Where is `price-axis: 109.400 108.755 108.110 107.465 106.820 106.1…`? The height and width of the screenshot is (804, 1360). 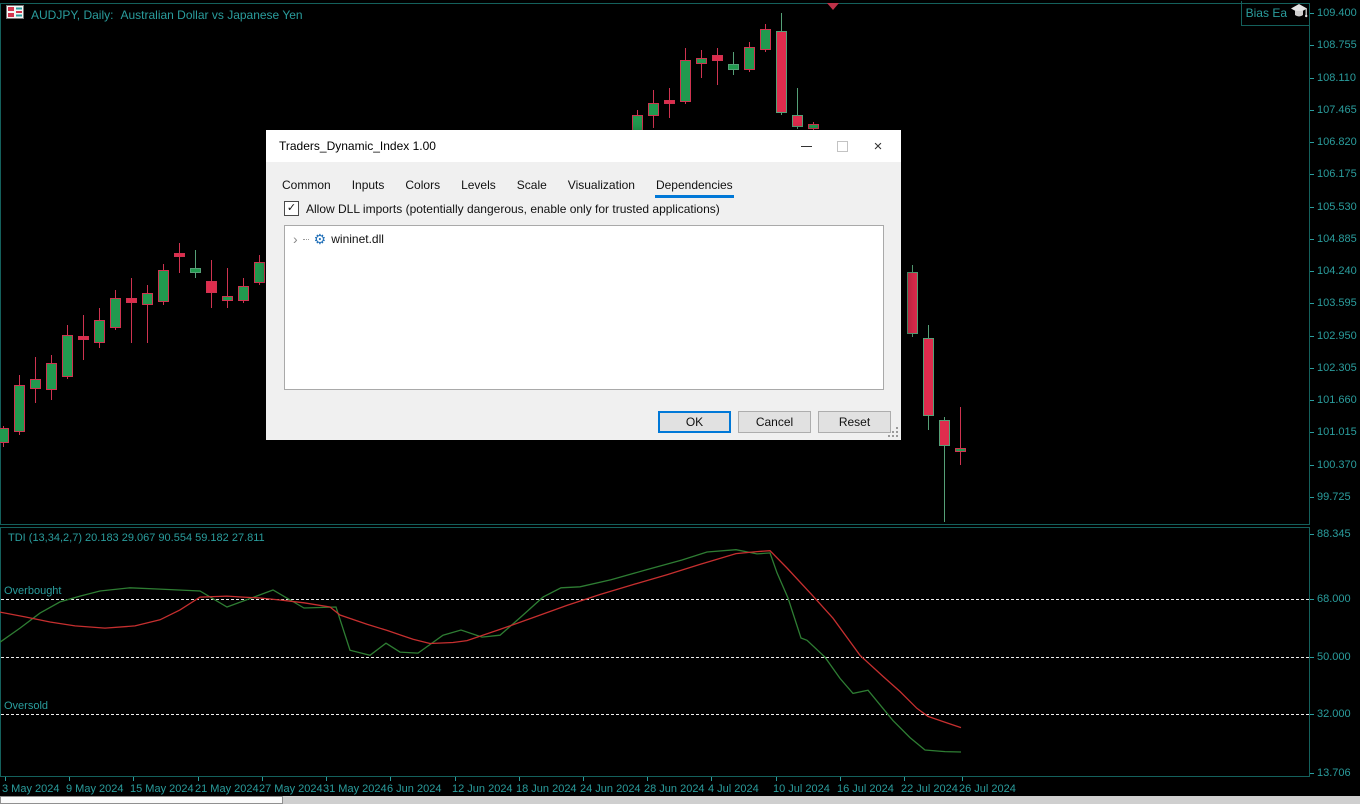
price-axis: 109.400 108.755 108.110 107.465 106.820 106.1… is located at coordinates (1335, 389).